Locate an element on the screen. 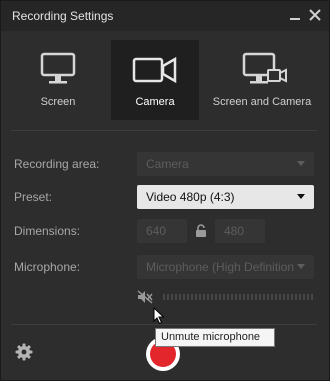 This screenshot has width=330, height=381. dimension-width-value: 640 is located at coordinates (156, 231).